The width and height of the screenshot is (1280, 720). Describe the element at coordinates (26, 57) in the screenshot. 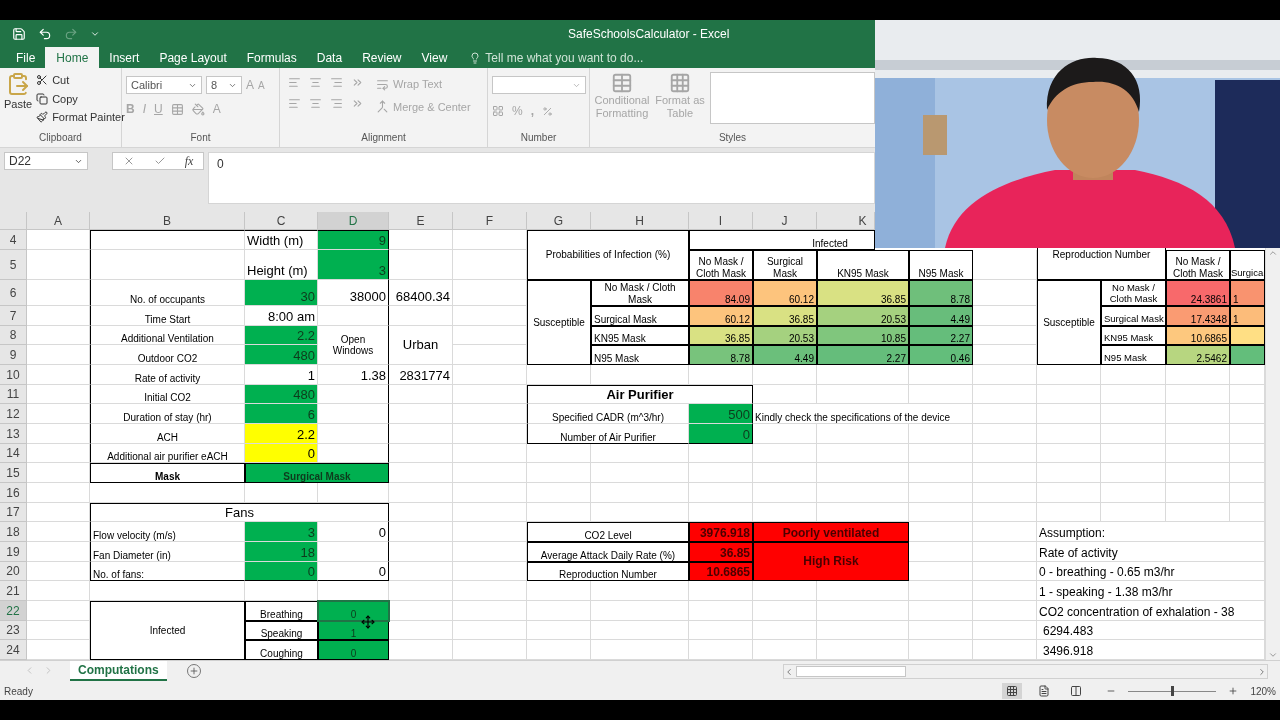

I see `ribbon-tab: File` at that location.